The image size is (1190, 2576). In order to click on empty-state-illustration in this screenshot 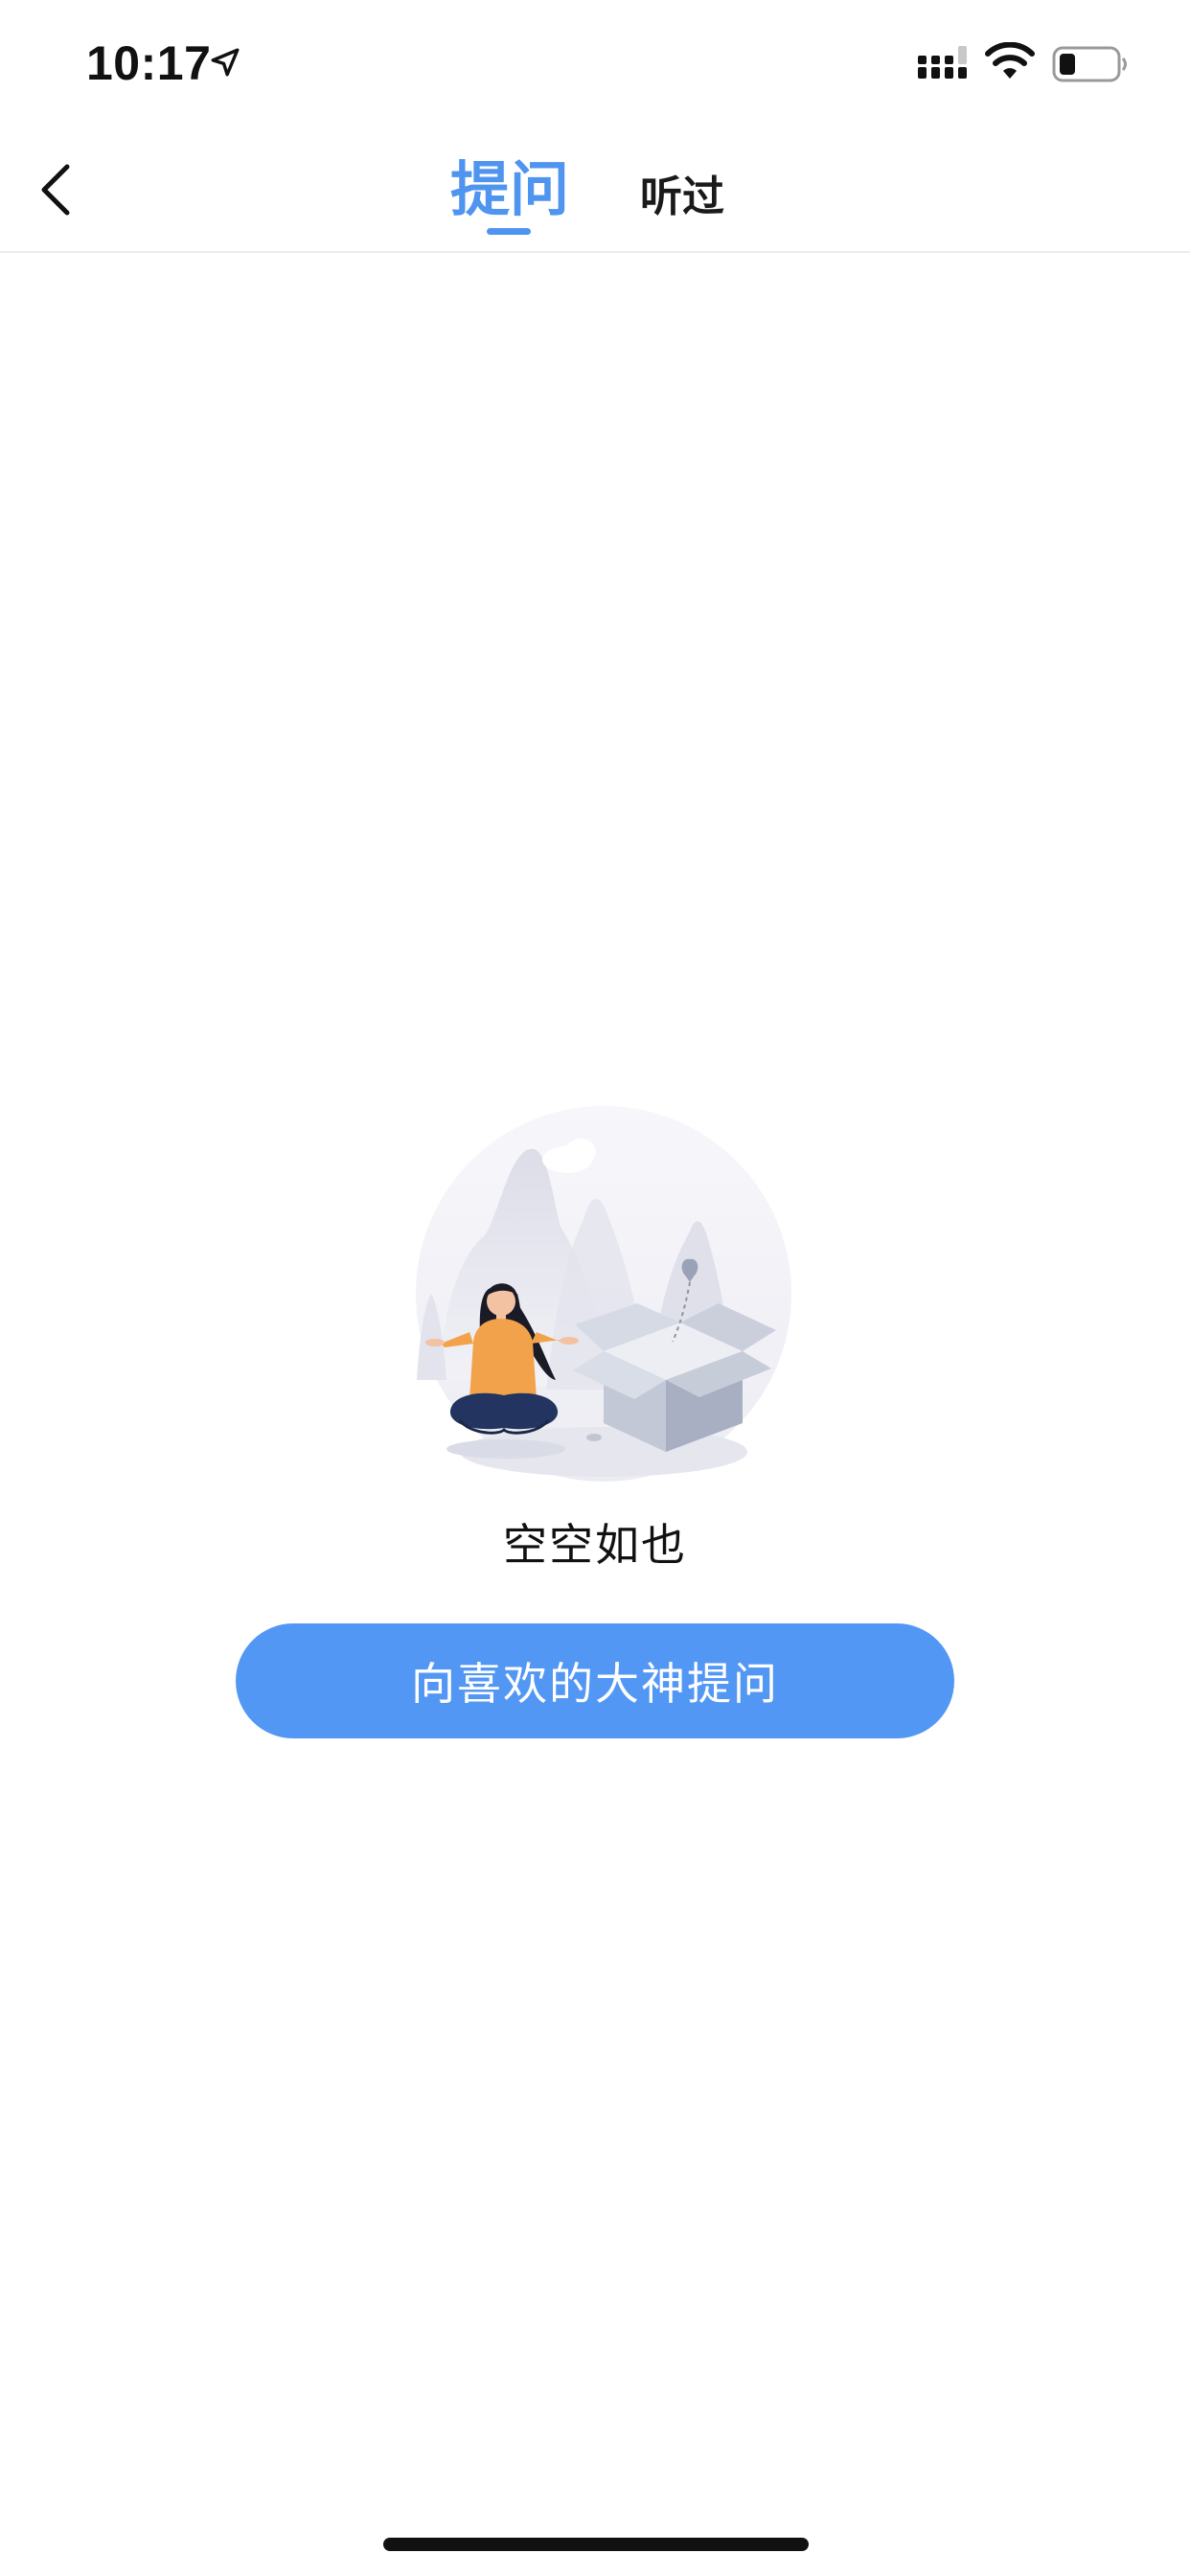, I will do `click(604, 1294)`.